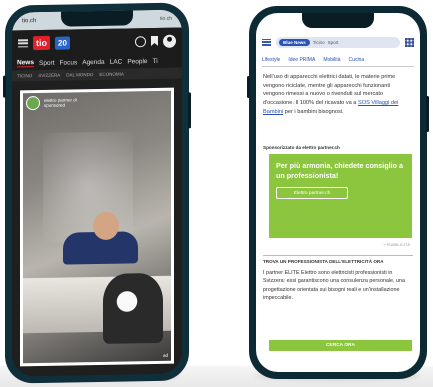 The height and width of the screenshot is (387, 433). Describe the element at coordinates (97, 42) in the screenshot. I see `site-header: tio 20` at that location.